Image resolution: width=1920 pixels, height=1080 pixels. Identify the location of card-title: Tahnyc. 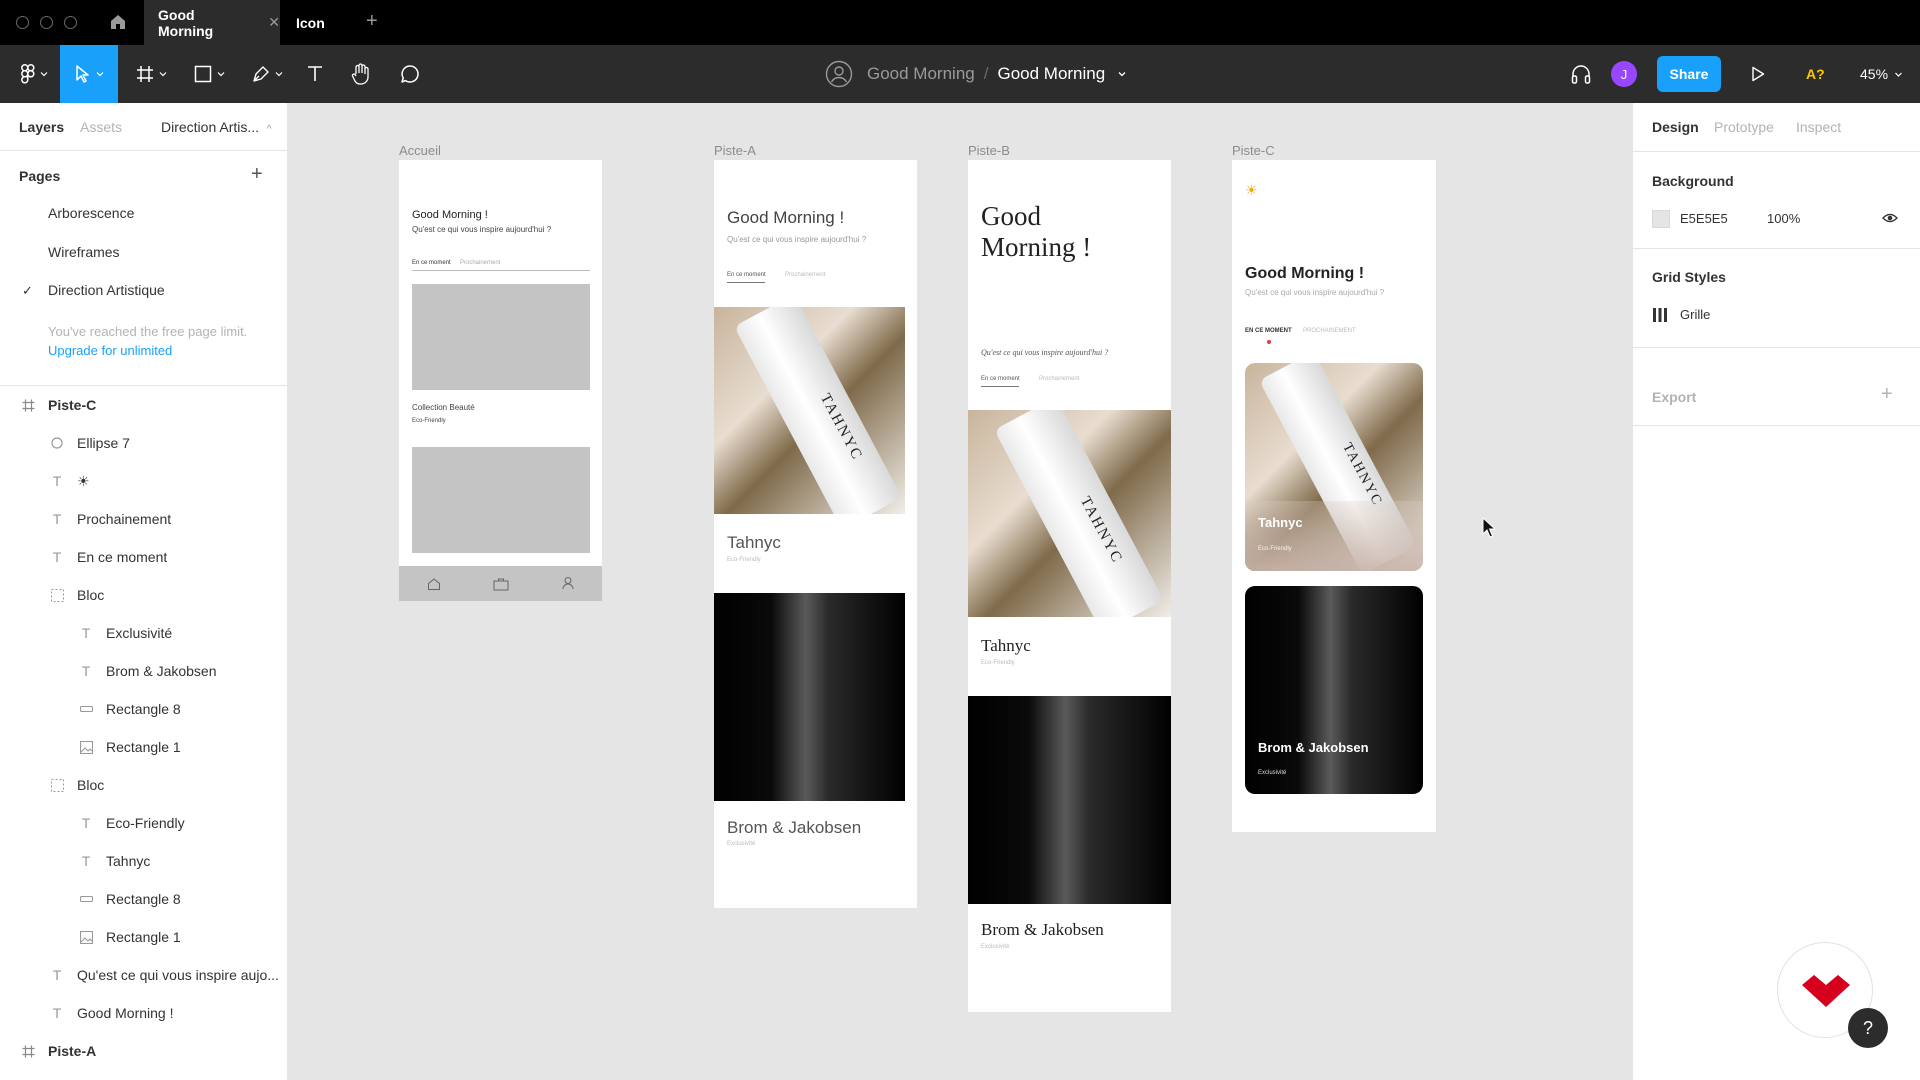
(754, 542).